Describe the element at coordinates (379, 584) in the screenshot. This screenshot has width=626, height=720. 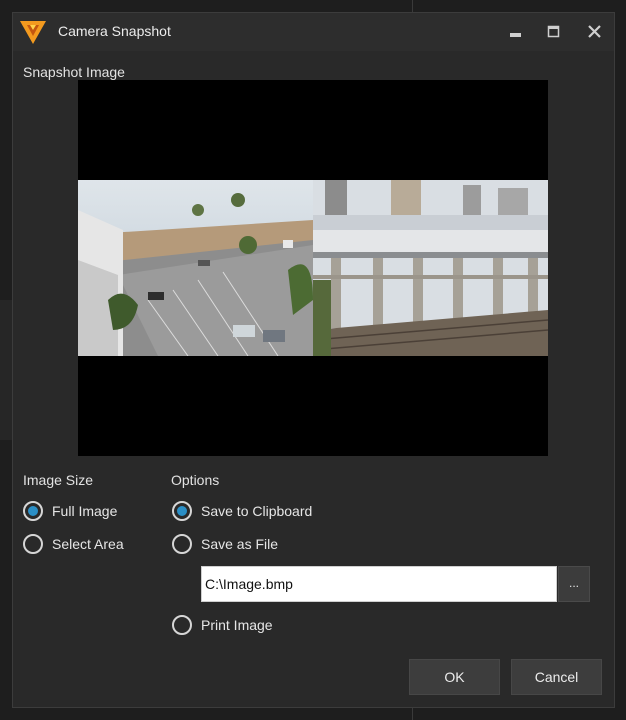
I see `file-path-input` at that location.